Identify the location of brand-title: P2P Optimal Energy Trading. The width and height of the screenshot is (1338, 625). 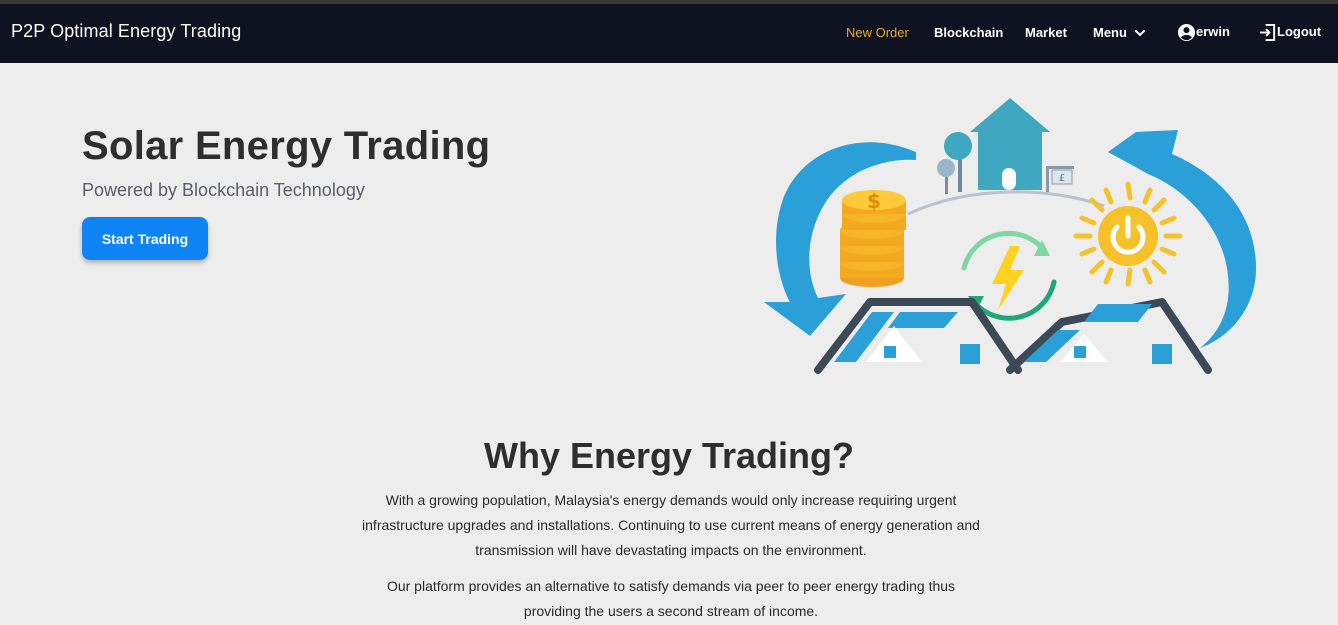
(126, 31).